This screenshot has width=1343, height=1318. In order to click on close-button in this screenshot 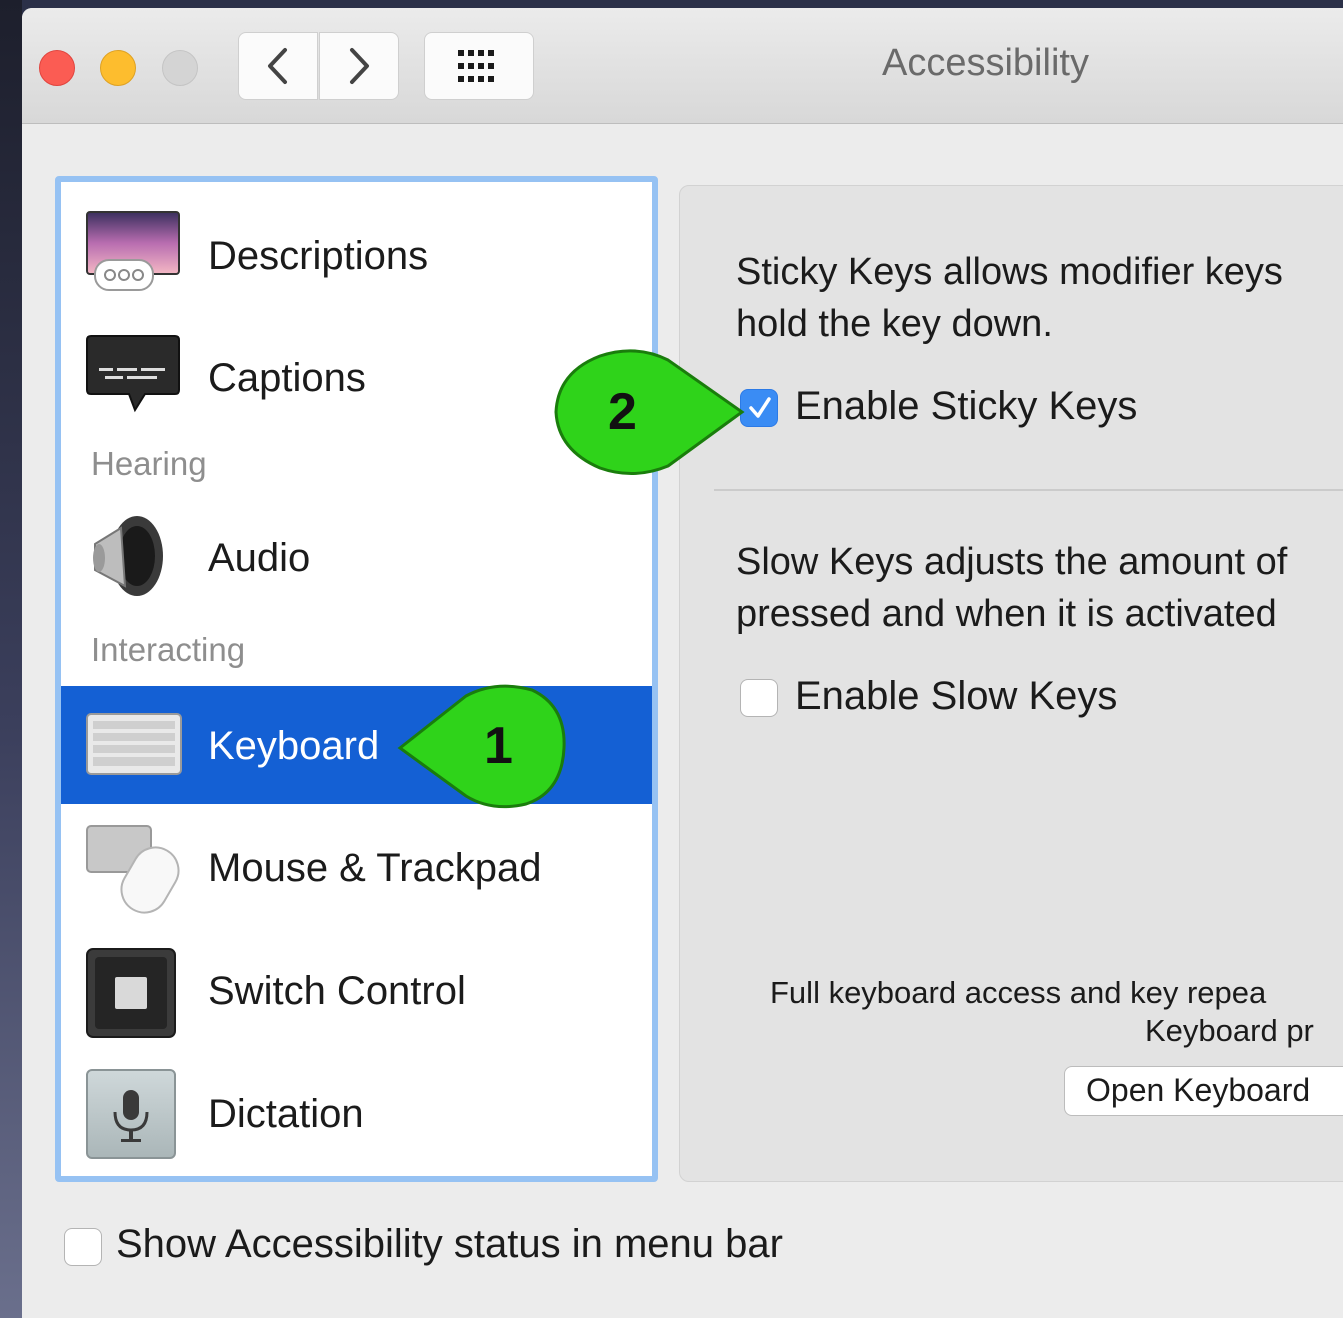, I will do `click(57, 68)`.